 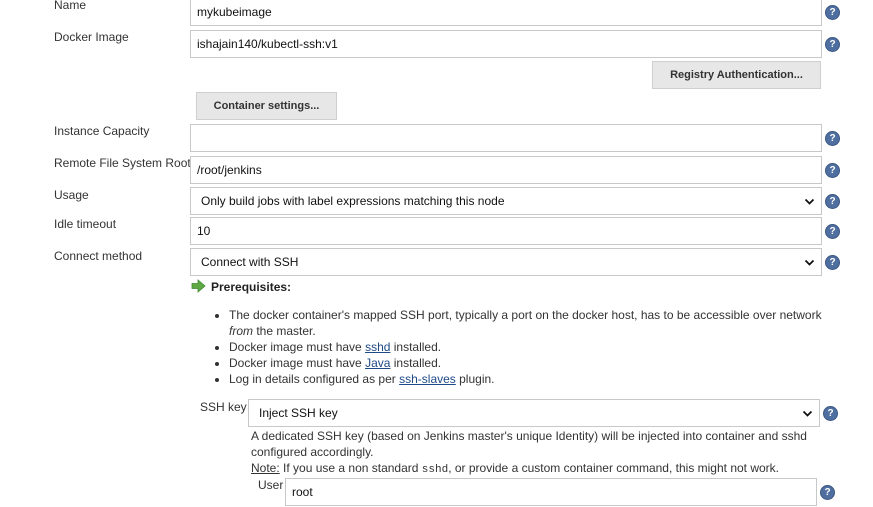 I want to click on connect-method-select: Connect with SSH, so click(x=506, y=262).